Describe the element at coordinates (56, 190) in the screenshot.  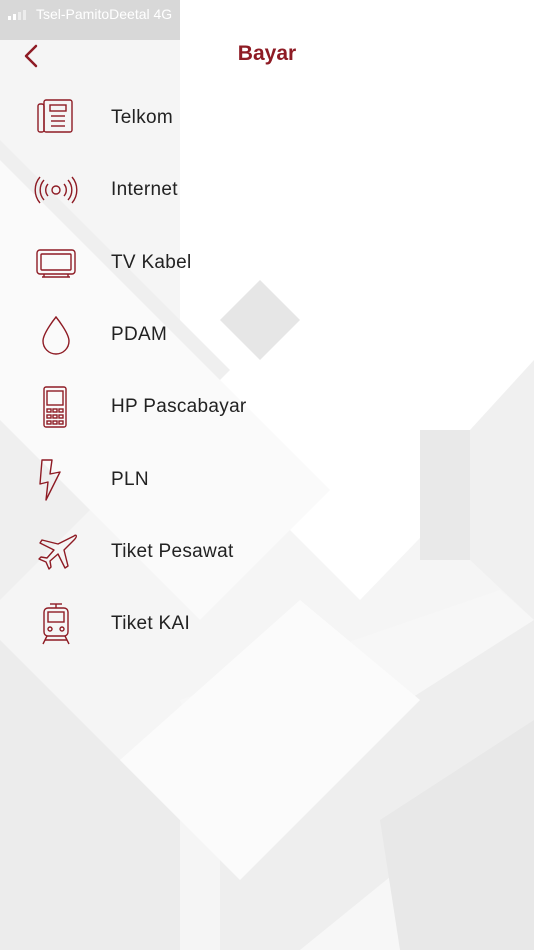
I see `wireless-signal-icon` at that location.